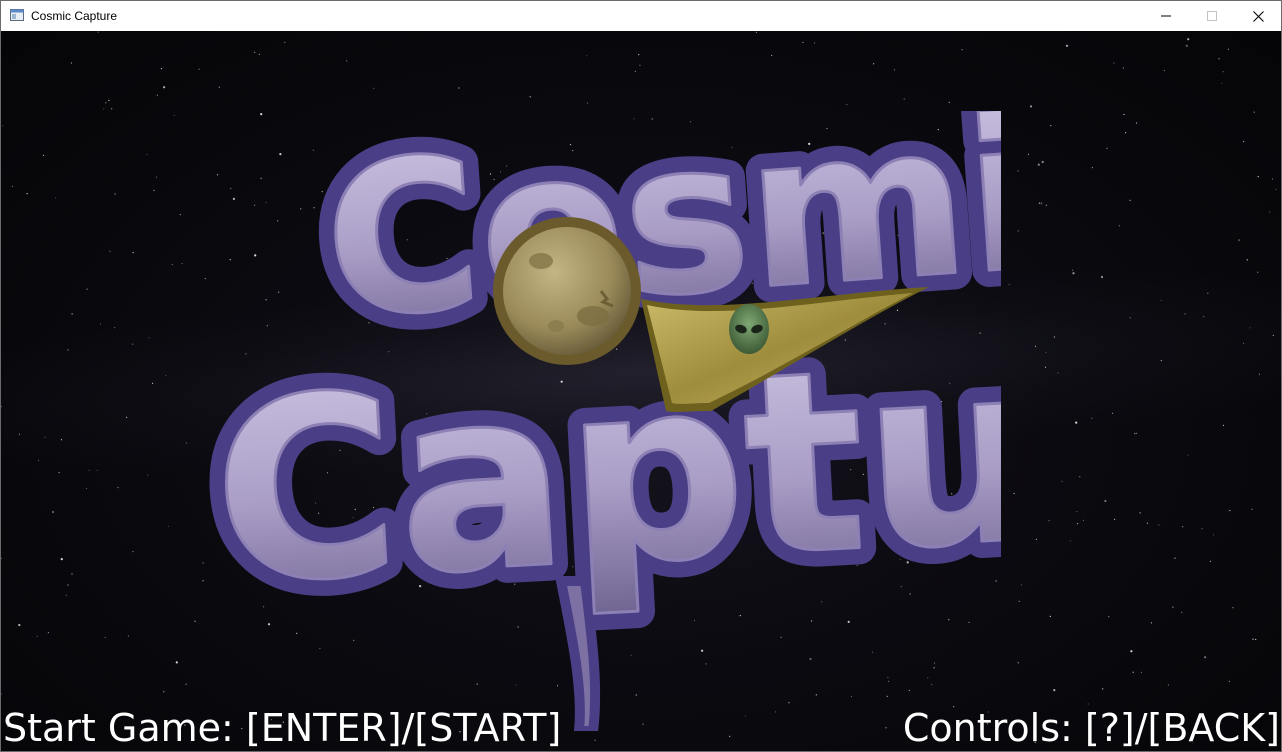  What do you see at coordinates (1212, 16) in the screenshot?
I see `maximize-button` at bounding box center [1212, 16].